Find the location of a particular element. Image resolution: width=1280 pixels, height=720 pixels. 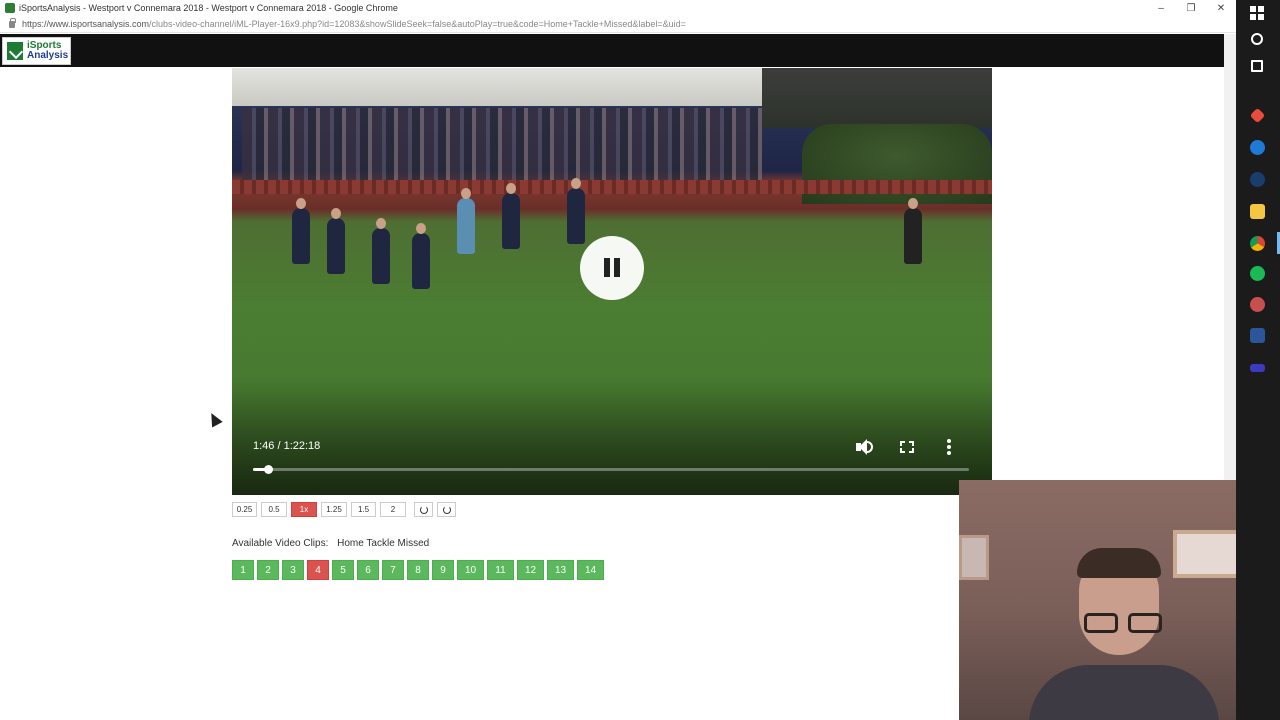

speed-button: 1.5 is located at coordinates (363, 509).